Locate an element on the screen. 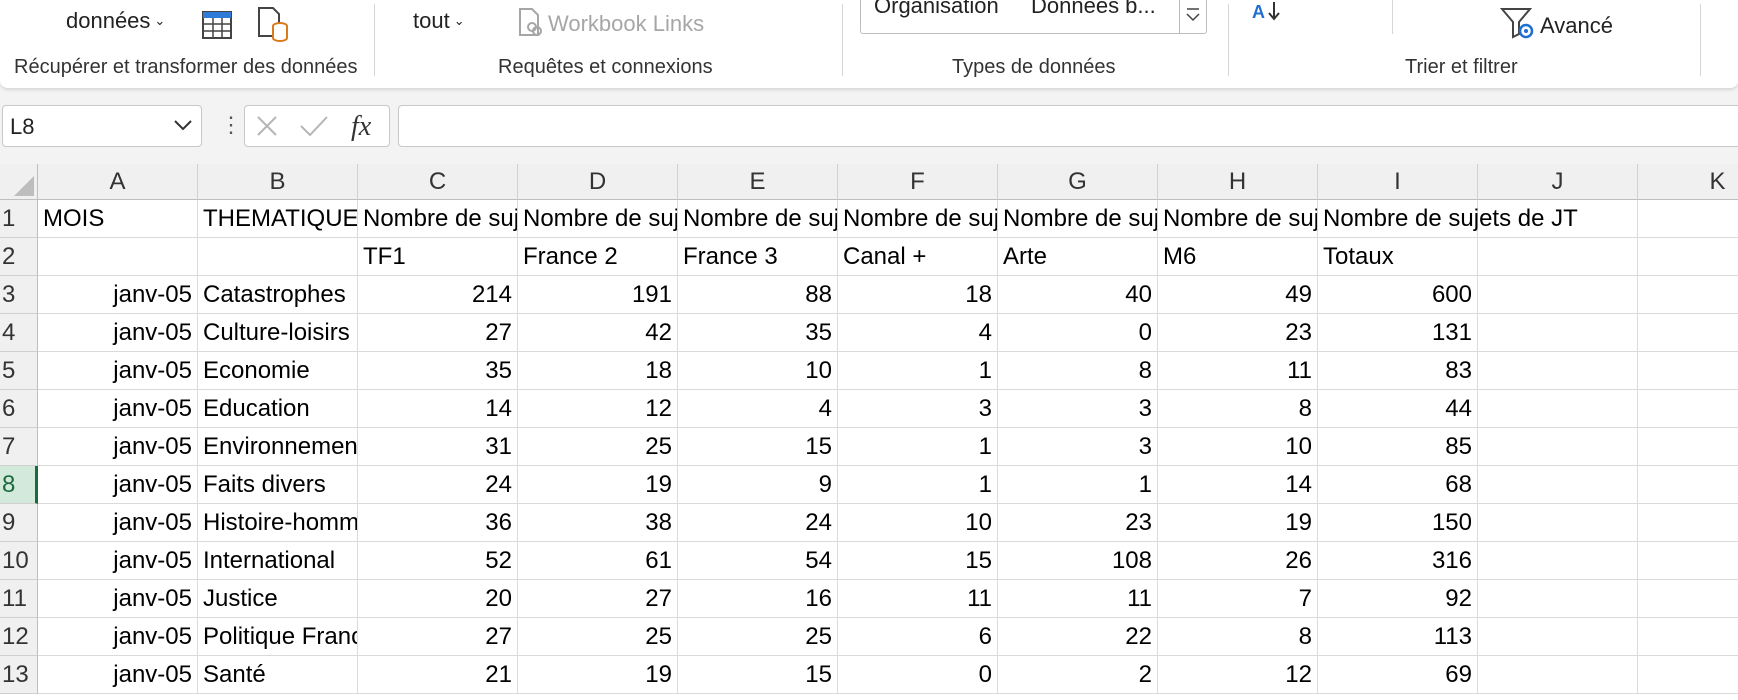 The height and width of the screenshot is (700, 1738). column-header-a: A is located at coordinates (118, 182).